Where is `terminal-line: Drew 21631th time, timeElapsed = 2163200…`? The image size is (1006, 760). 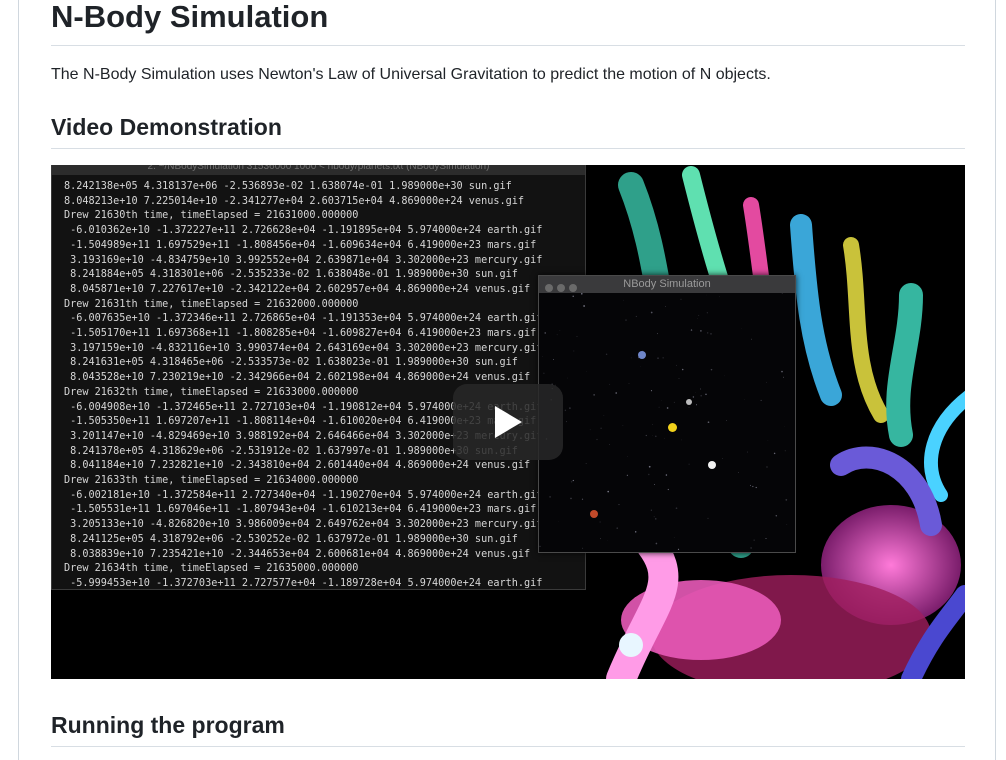 terminal-line: Drew 21631th time, timeElapsed = 2163200… is located at coordinates (324, 305).